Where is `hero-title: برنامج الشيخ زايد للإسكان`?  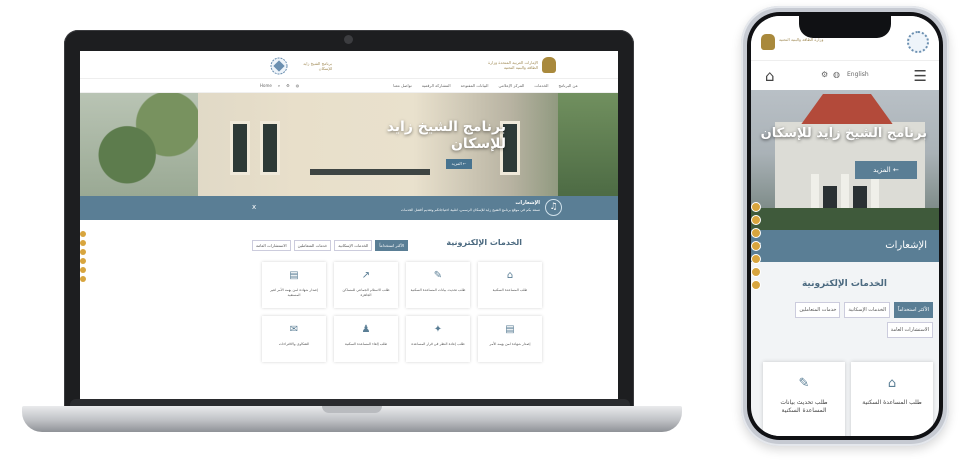
hero-title: برنامج الشيخ زايد للإسكان is located at coordinates (446, 135).